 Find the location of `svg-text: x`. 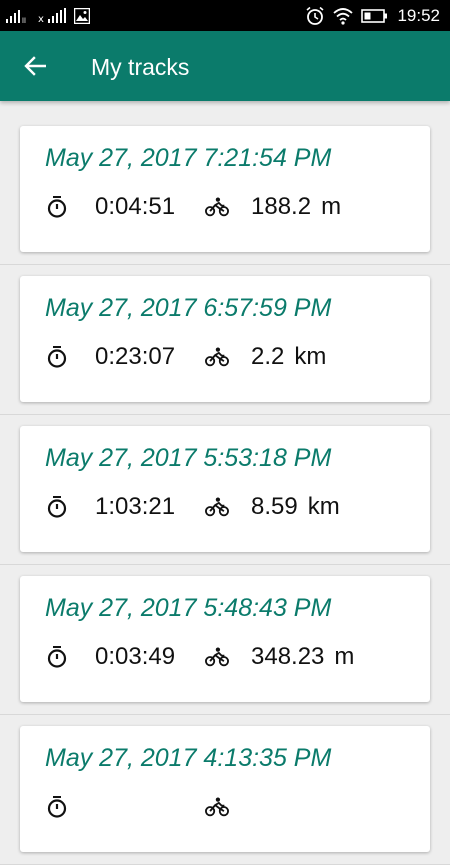

svg-text: x is located at coordinates (41, 19).